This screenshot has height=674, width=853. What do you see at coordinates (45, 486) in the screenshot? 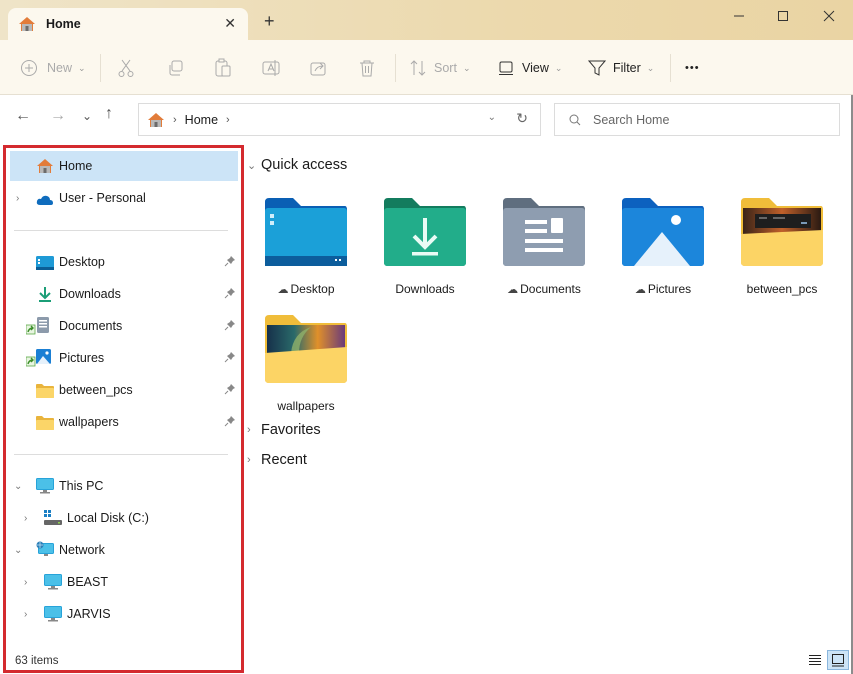
I see `this-pc-icon` at bounding box center [45, 486].